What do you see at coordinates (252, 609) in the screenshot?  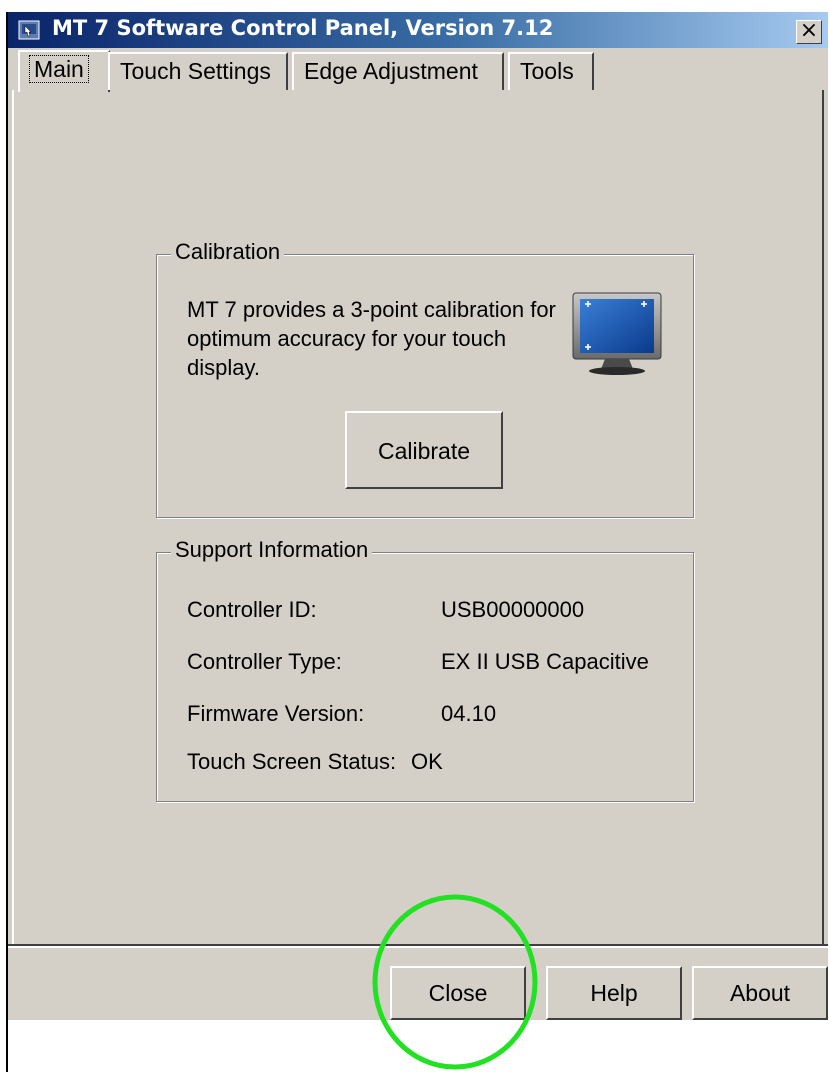 I see `controller-id-label: Controller ID:` at bounding box center [252, 609].